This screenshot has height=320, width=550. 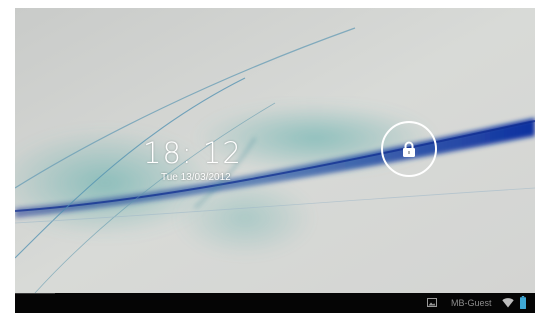 I want to click on lock-icon, so click(x=409, y=149).